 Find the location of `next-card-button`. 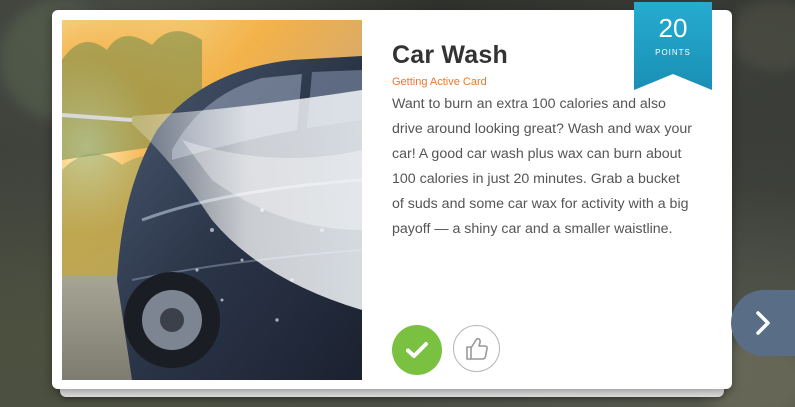

next-card-button is located at coordinates (763, 323).